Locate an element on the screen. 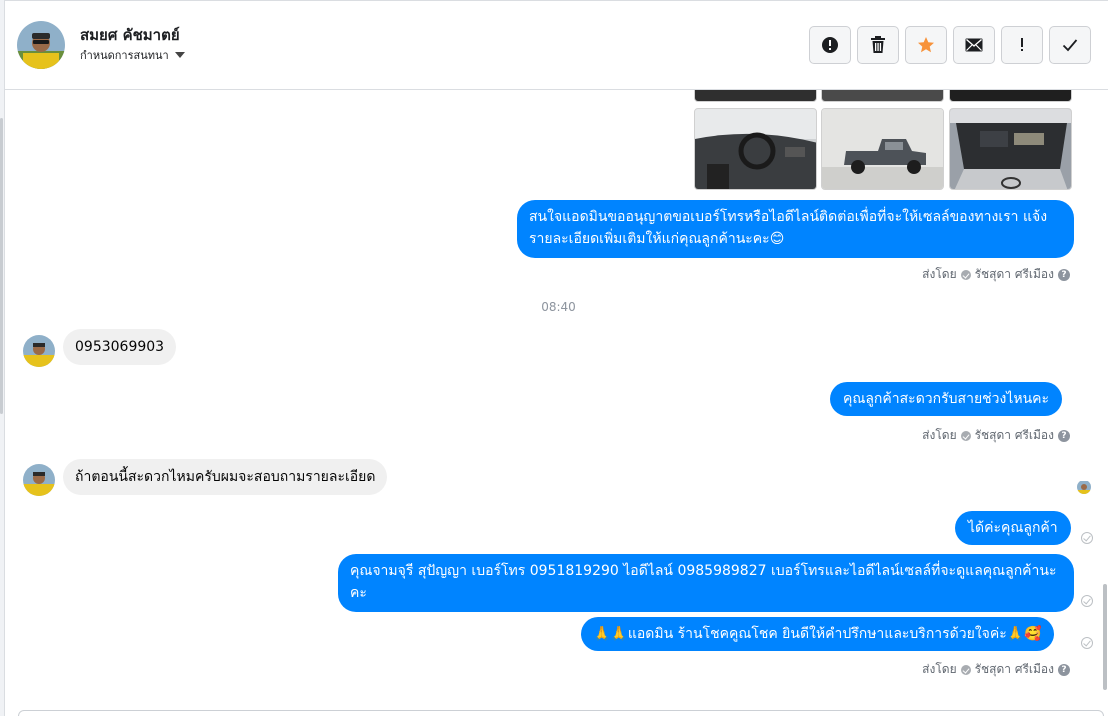 This screenshot has height=716, width=1108. mark-done-button is located at coordinates (1070, 45).